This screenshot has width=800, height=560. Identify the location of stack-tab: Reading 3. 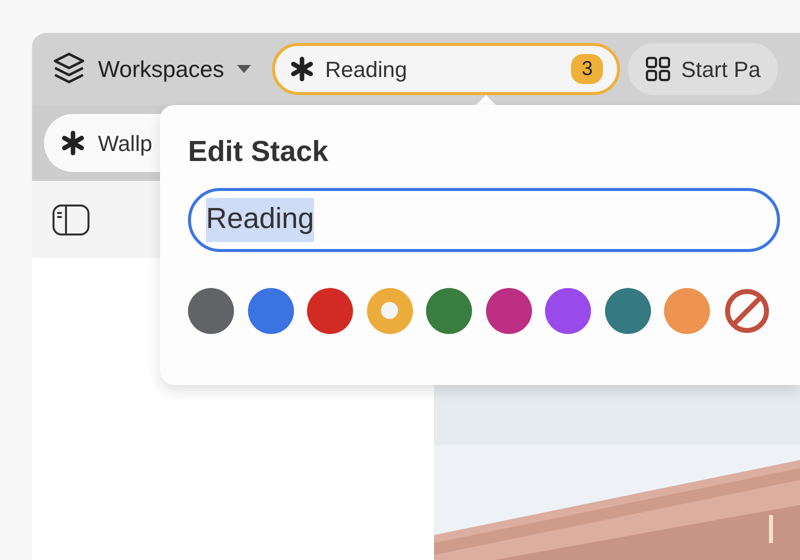
(446, 69).